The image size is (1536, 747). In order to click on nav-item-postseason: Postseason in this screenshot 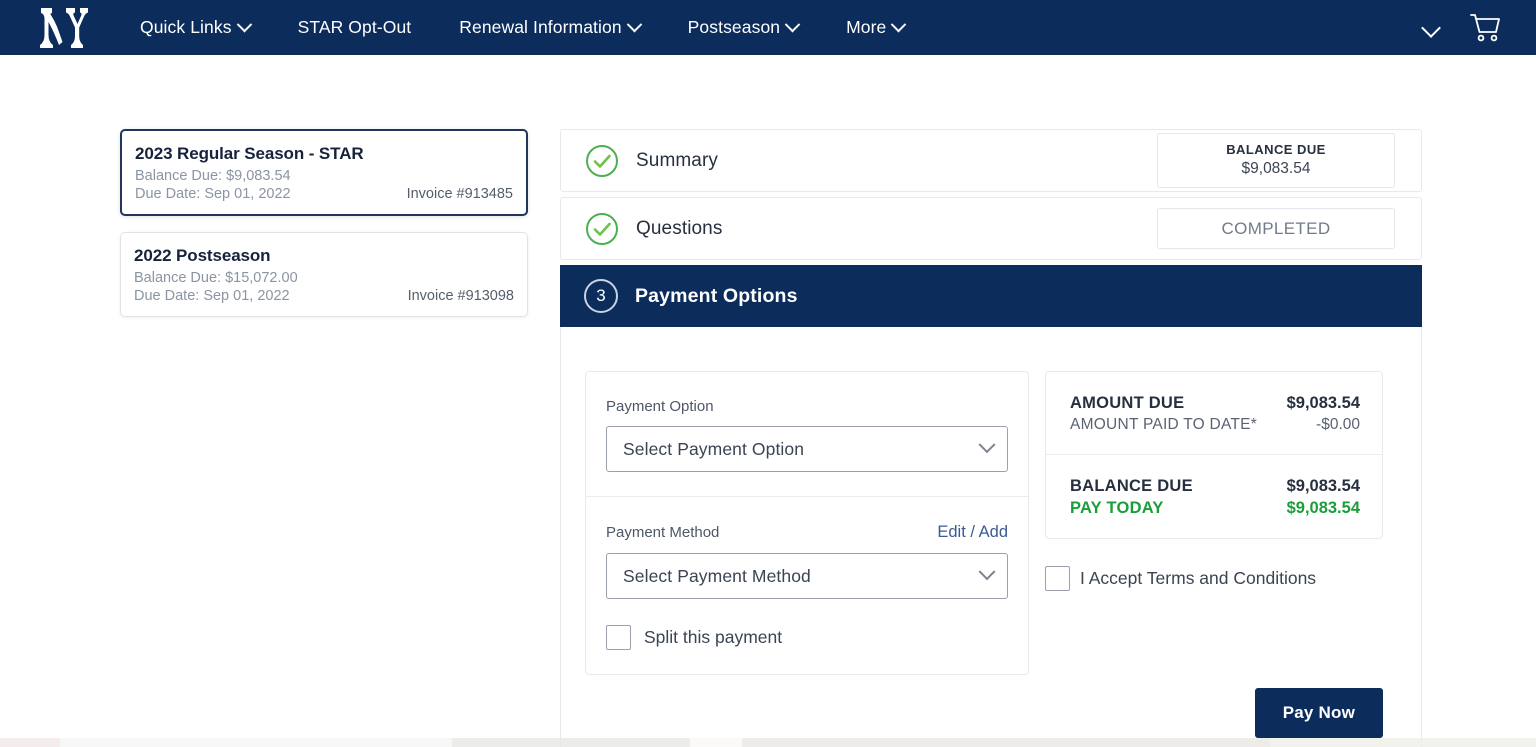, I will do `click(743, 27)`.